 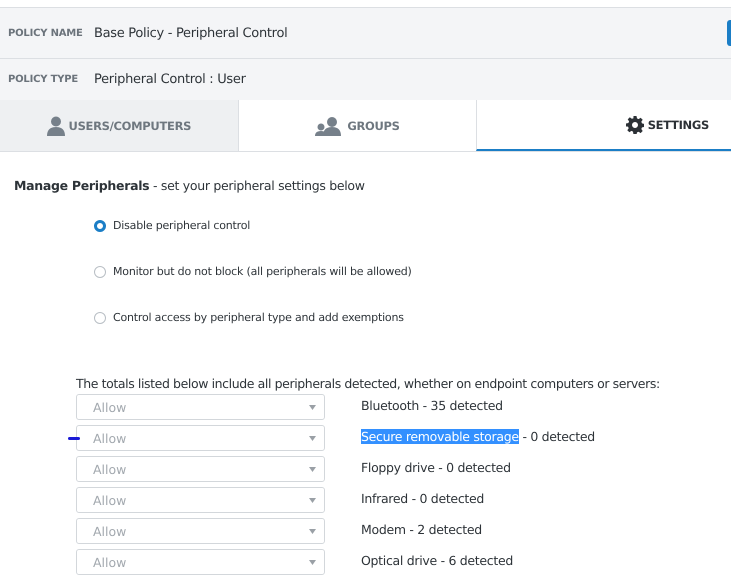 What do you see at coordinates (119, 125) in the screenshot?
I see `tab: USERS/COMPUTERS` at bounding box center [119, 125].